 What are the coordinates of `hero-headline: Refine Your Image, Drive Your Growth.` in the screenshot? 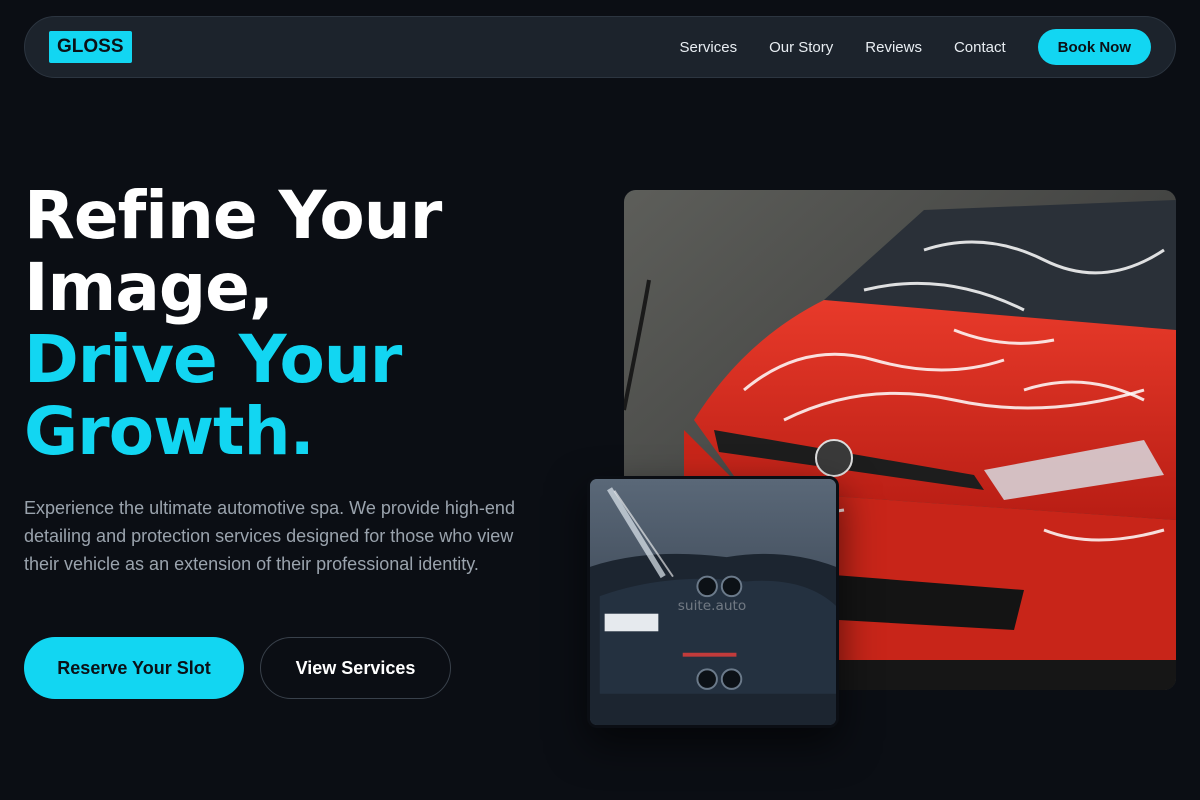 It's located at (233, 323).